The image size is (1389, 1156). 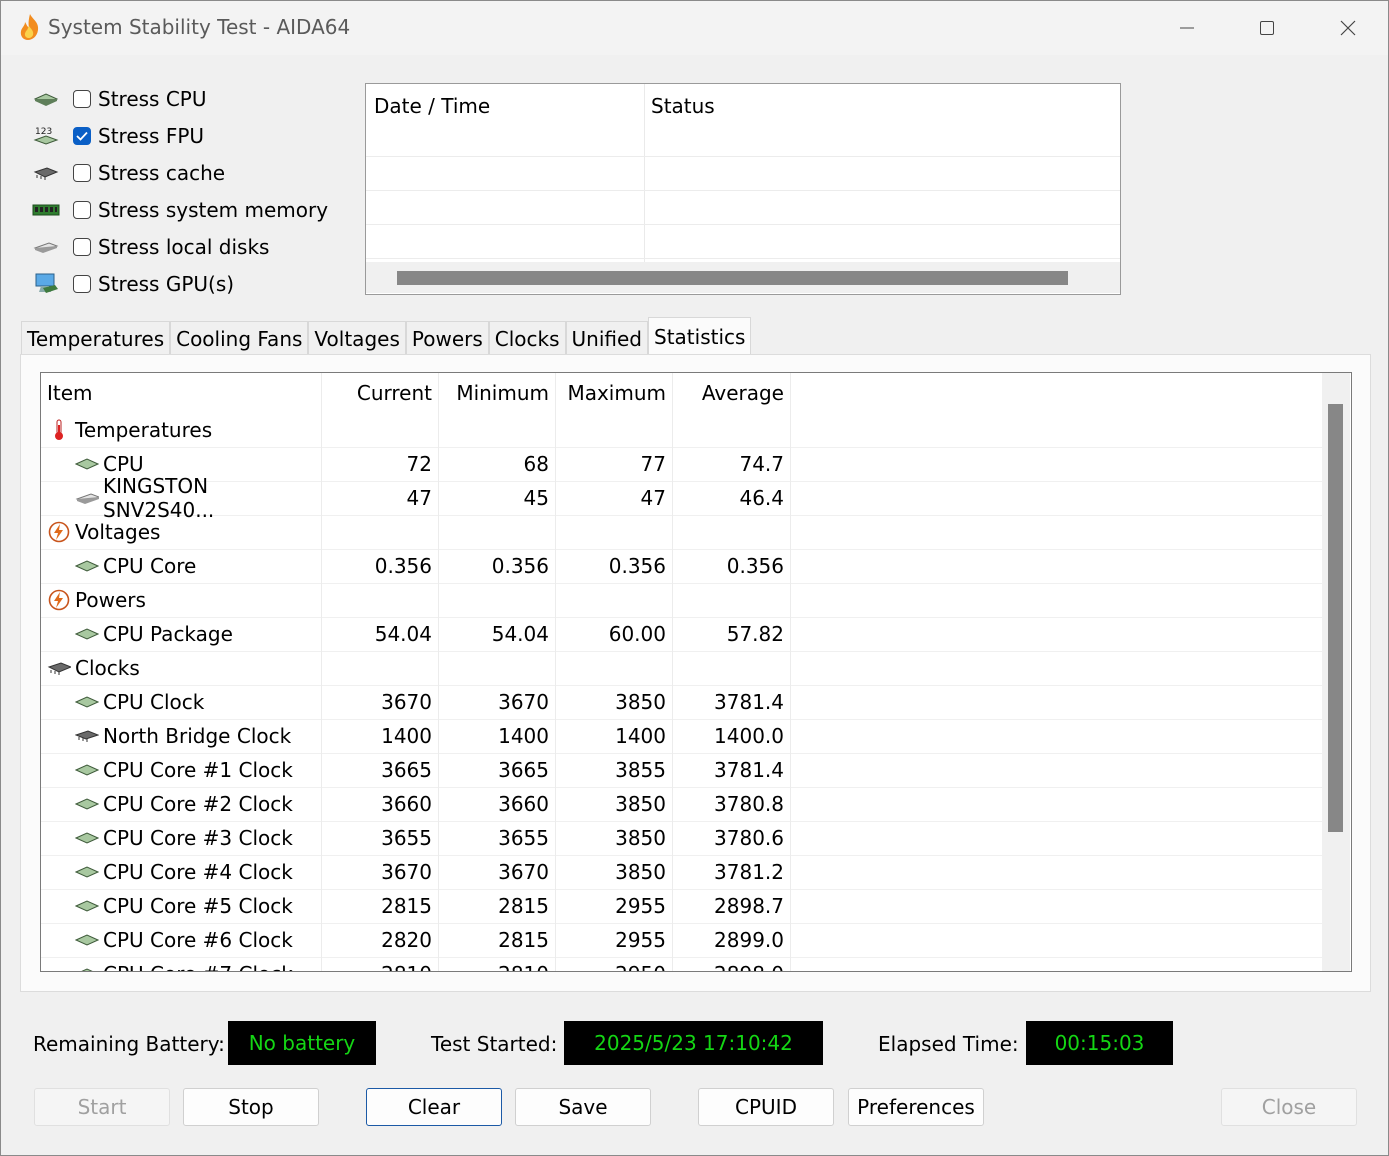 What do you see at coordinates (82, 247) in the screenshot?
I see `stress-disks-checkbox` at bounding box center [82, 247].